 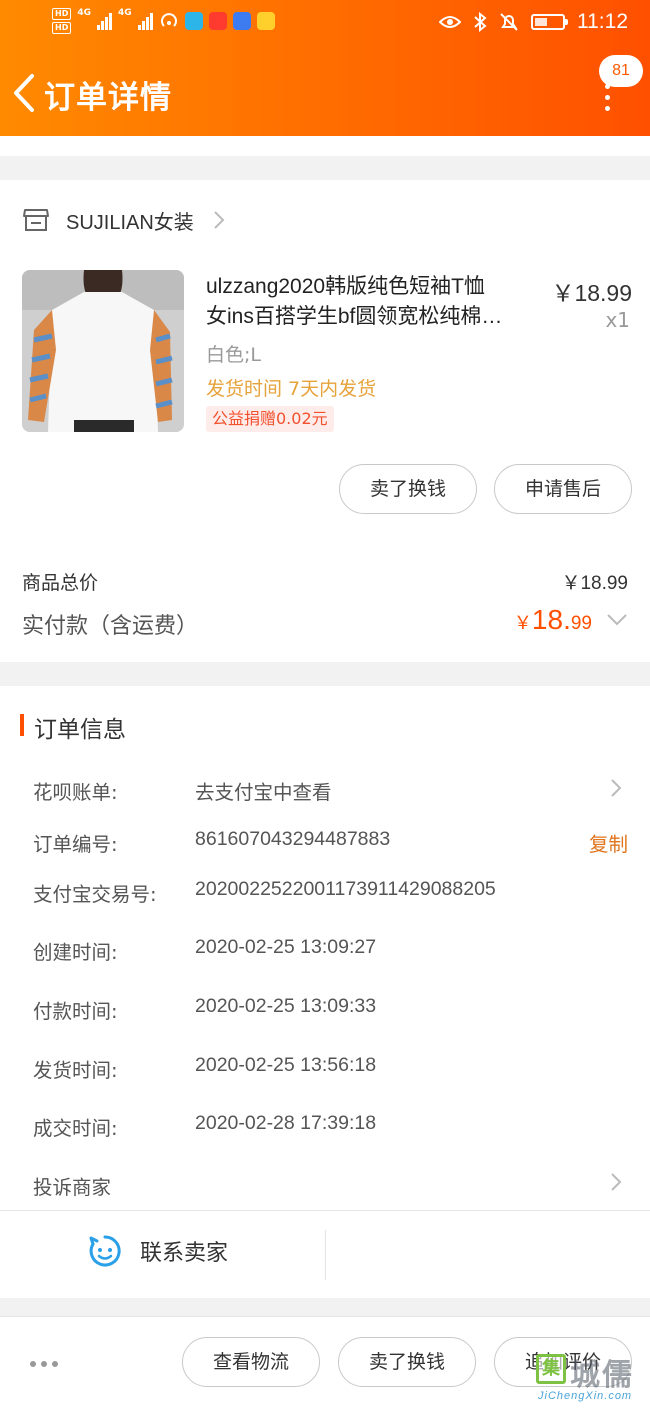 What do you see at coordinates (594, 583) in the screenshot?
I see `goods-total-value: ￥18.99` at bounding box center [594, 583].